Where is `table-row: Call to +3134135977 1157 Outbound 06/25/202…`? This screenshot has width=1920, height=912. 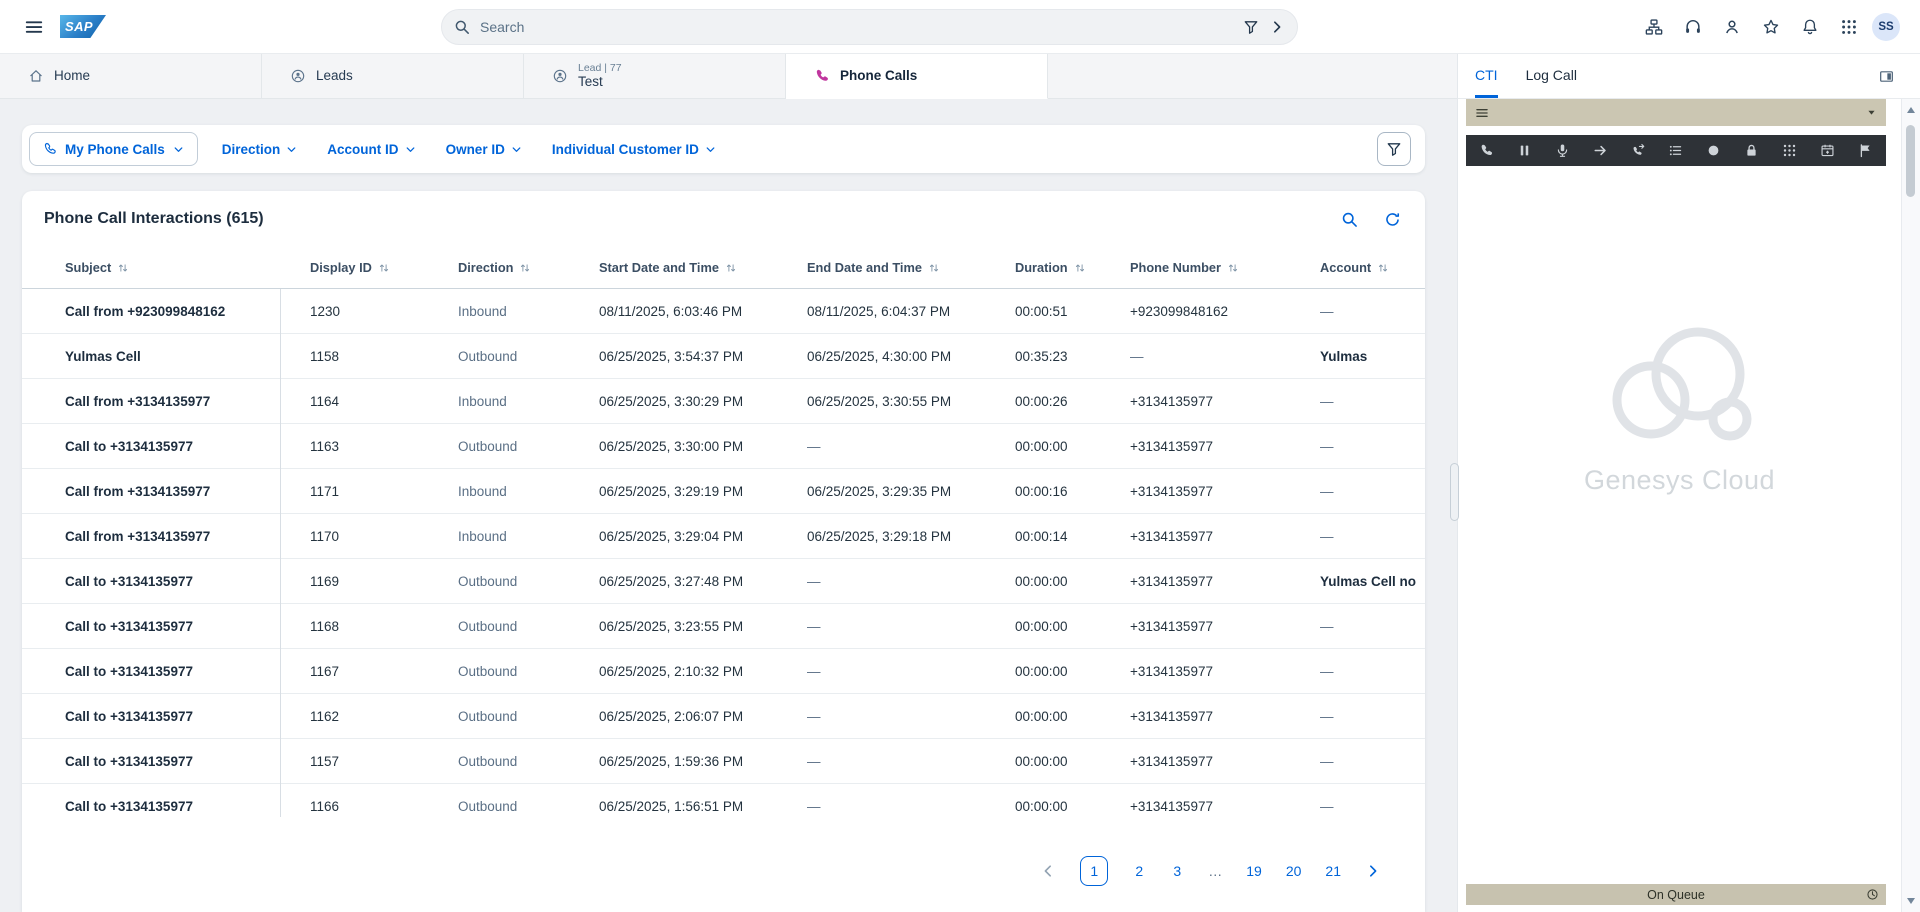
table-row: Call to +3134135977 1157 Outbound 06/25/202… is located at coordinates (723, 761).